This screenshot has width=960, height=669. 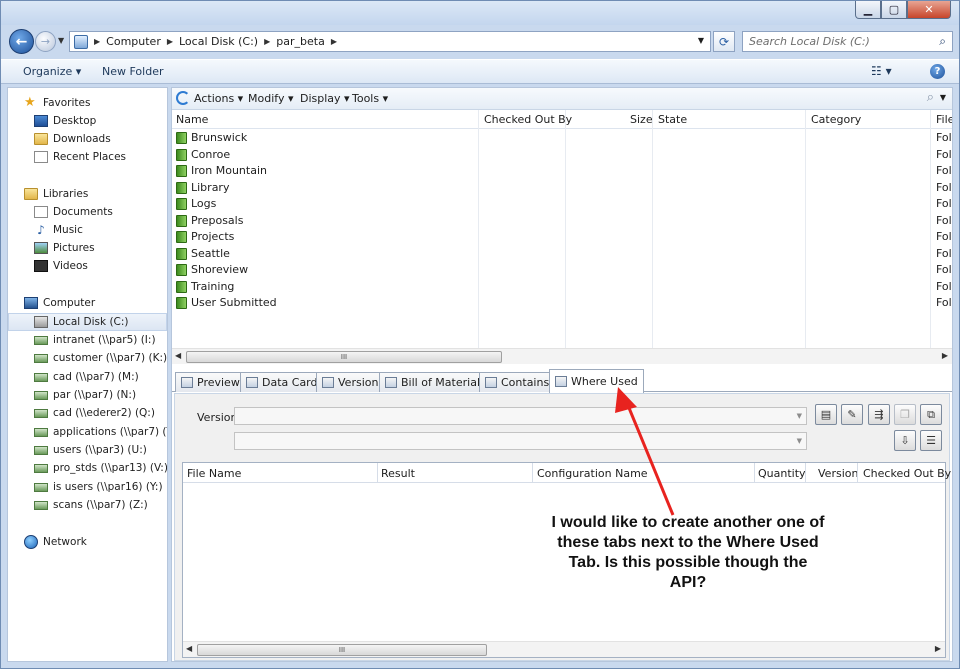 What do you see at coordinates (905, 440) in the screenshot?
I see `pack-and-go-button: ⇩` at bounding box center [905, 440].